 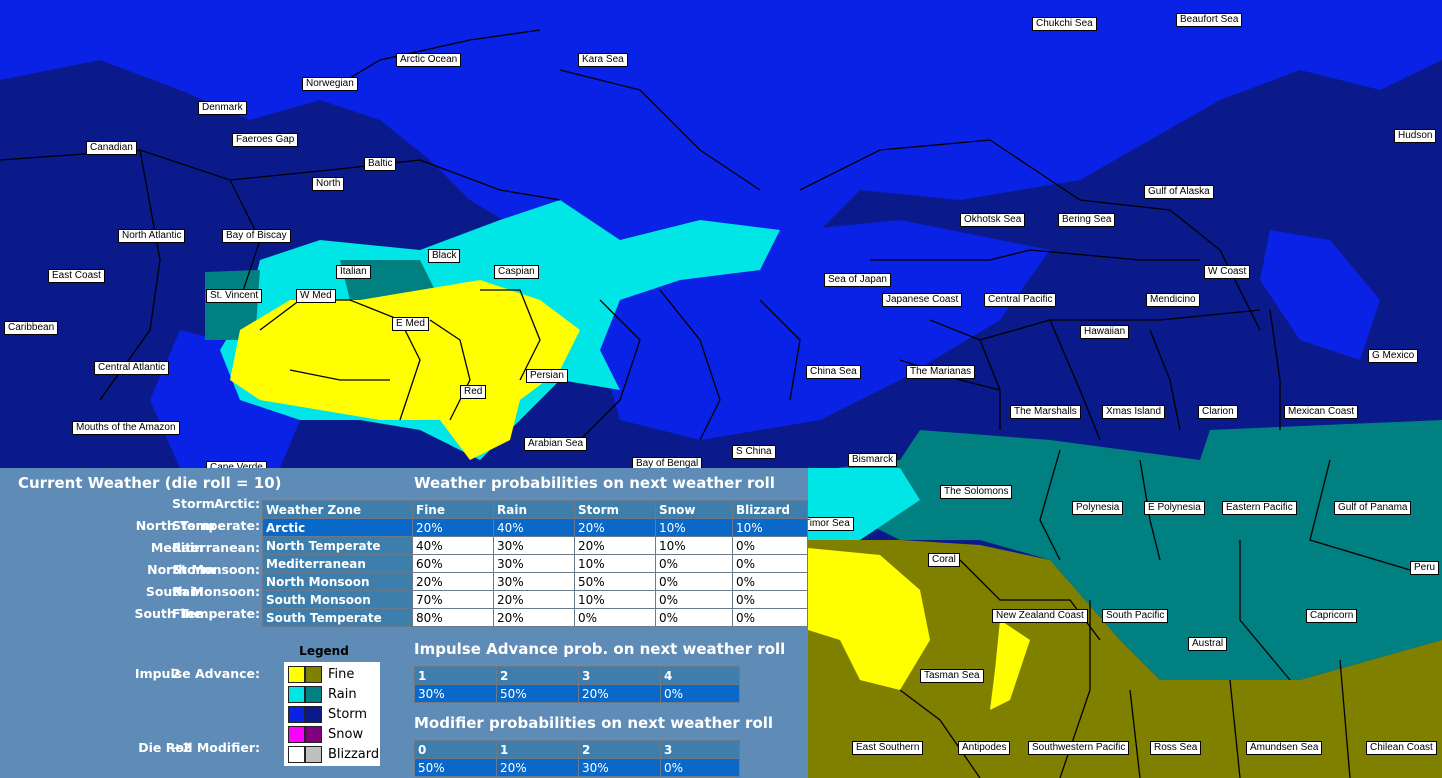 What do you see at coordinates (126, 428) in the screenshot?
I see `map-label: Mouths of the Amazon` at bounding box center [126, 428].